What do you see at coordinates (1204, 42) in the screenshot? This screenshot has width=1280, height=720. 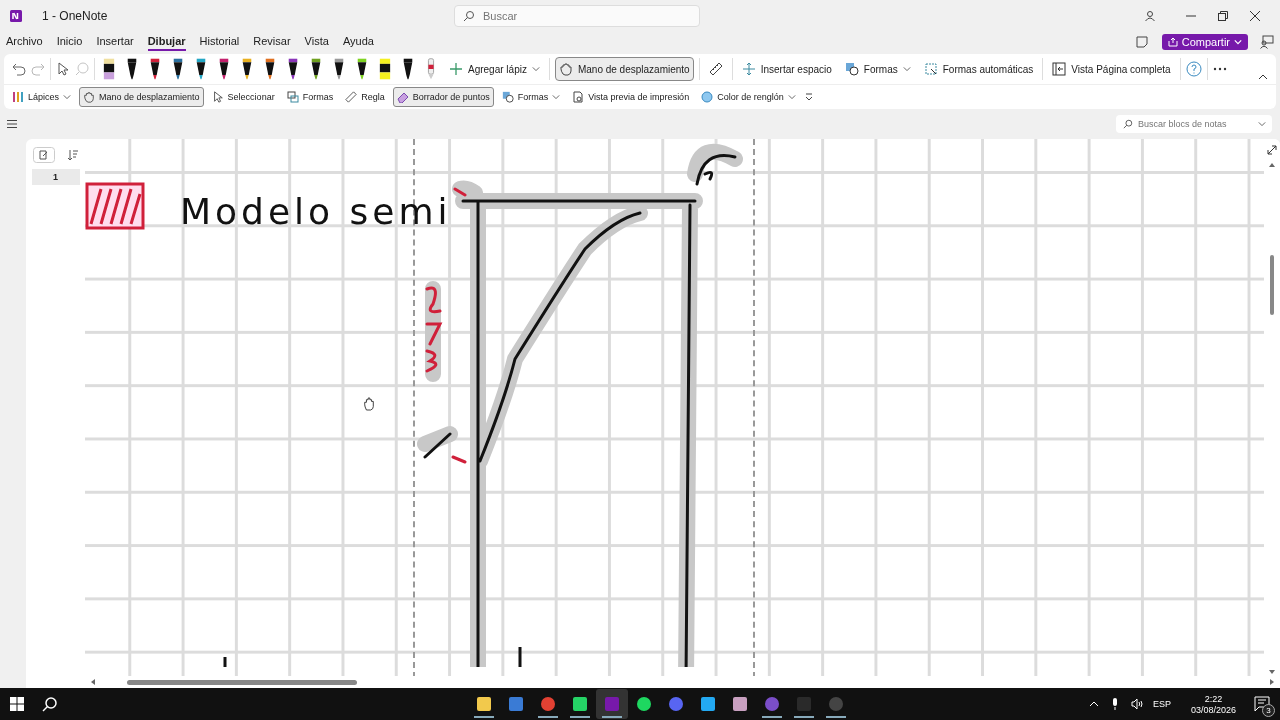 I see `share-button: Compartir` at bounding box center [1204, 42].